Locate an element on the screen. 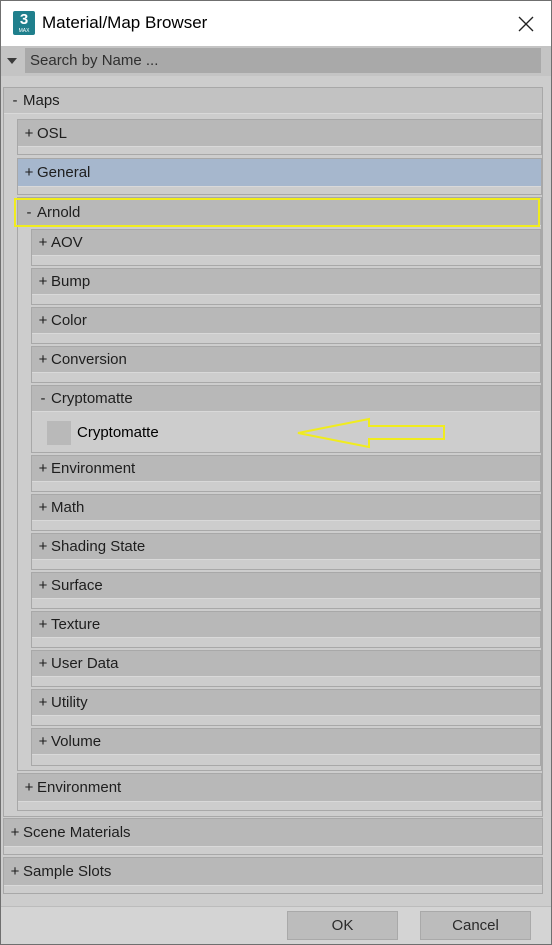  category-label: Bump is located at coordinates (71, 281).